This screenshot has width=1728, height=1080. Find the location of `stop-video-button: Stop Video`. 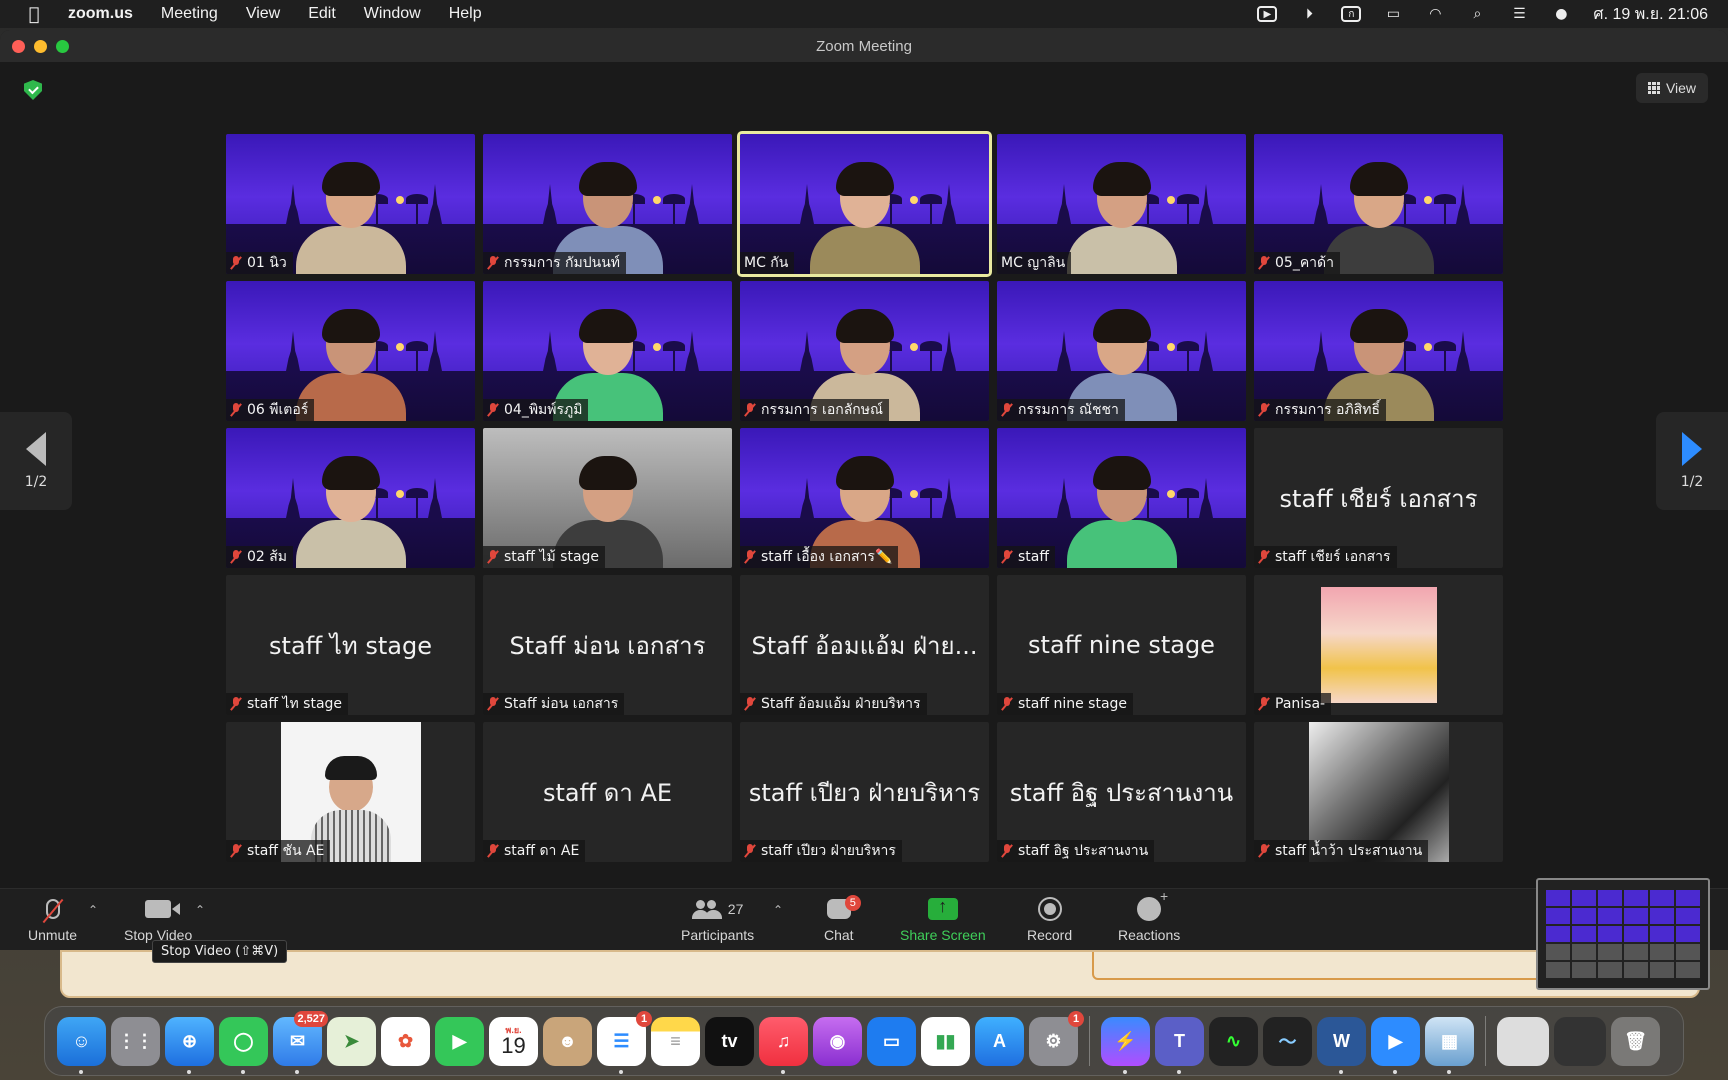

stop-video-button: Stop Video is located at coordinates (158, 919).